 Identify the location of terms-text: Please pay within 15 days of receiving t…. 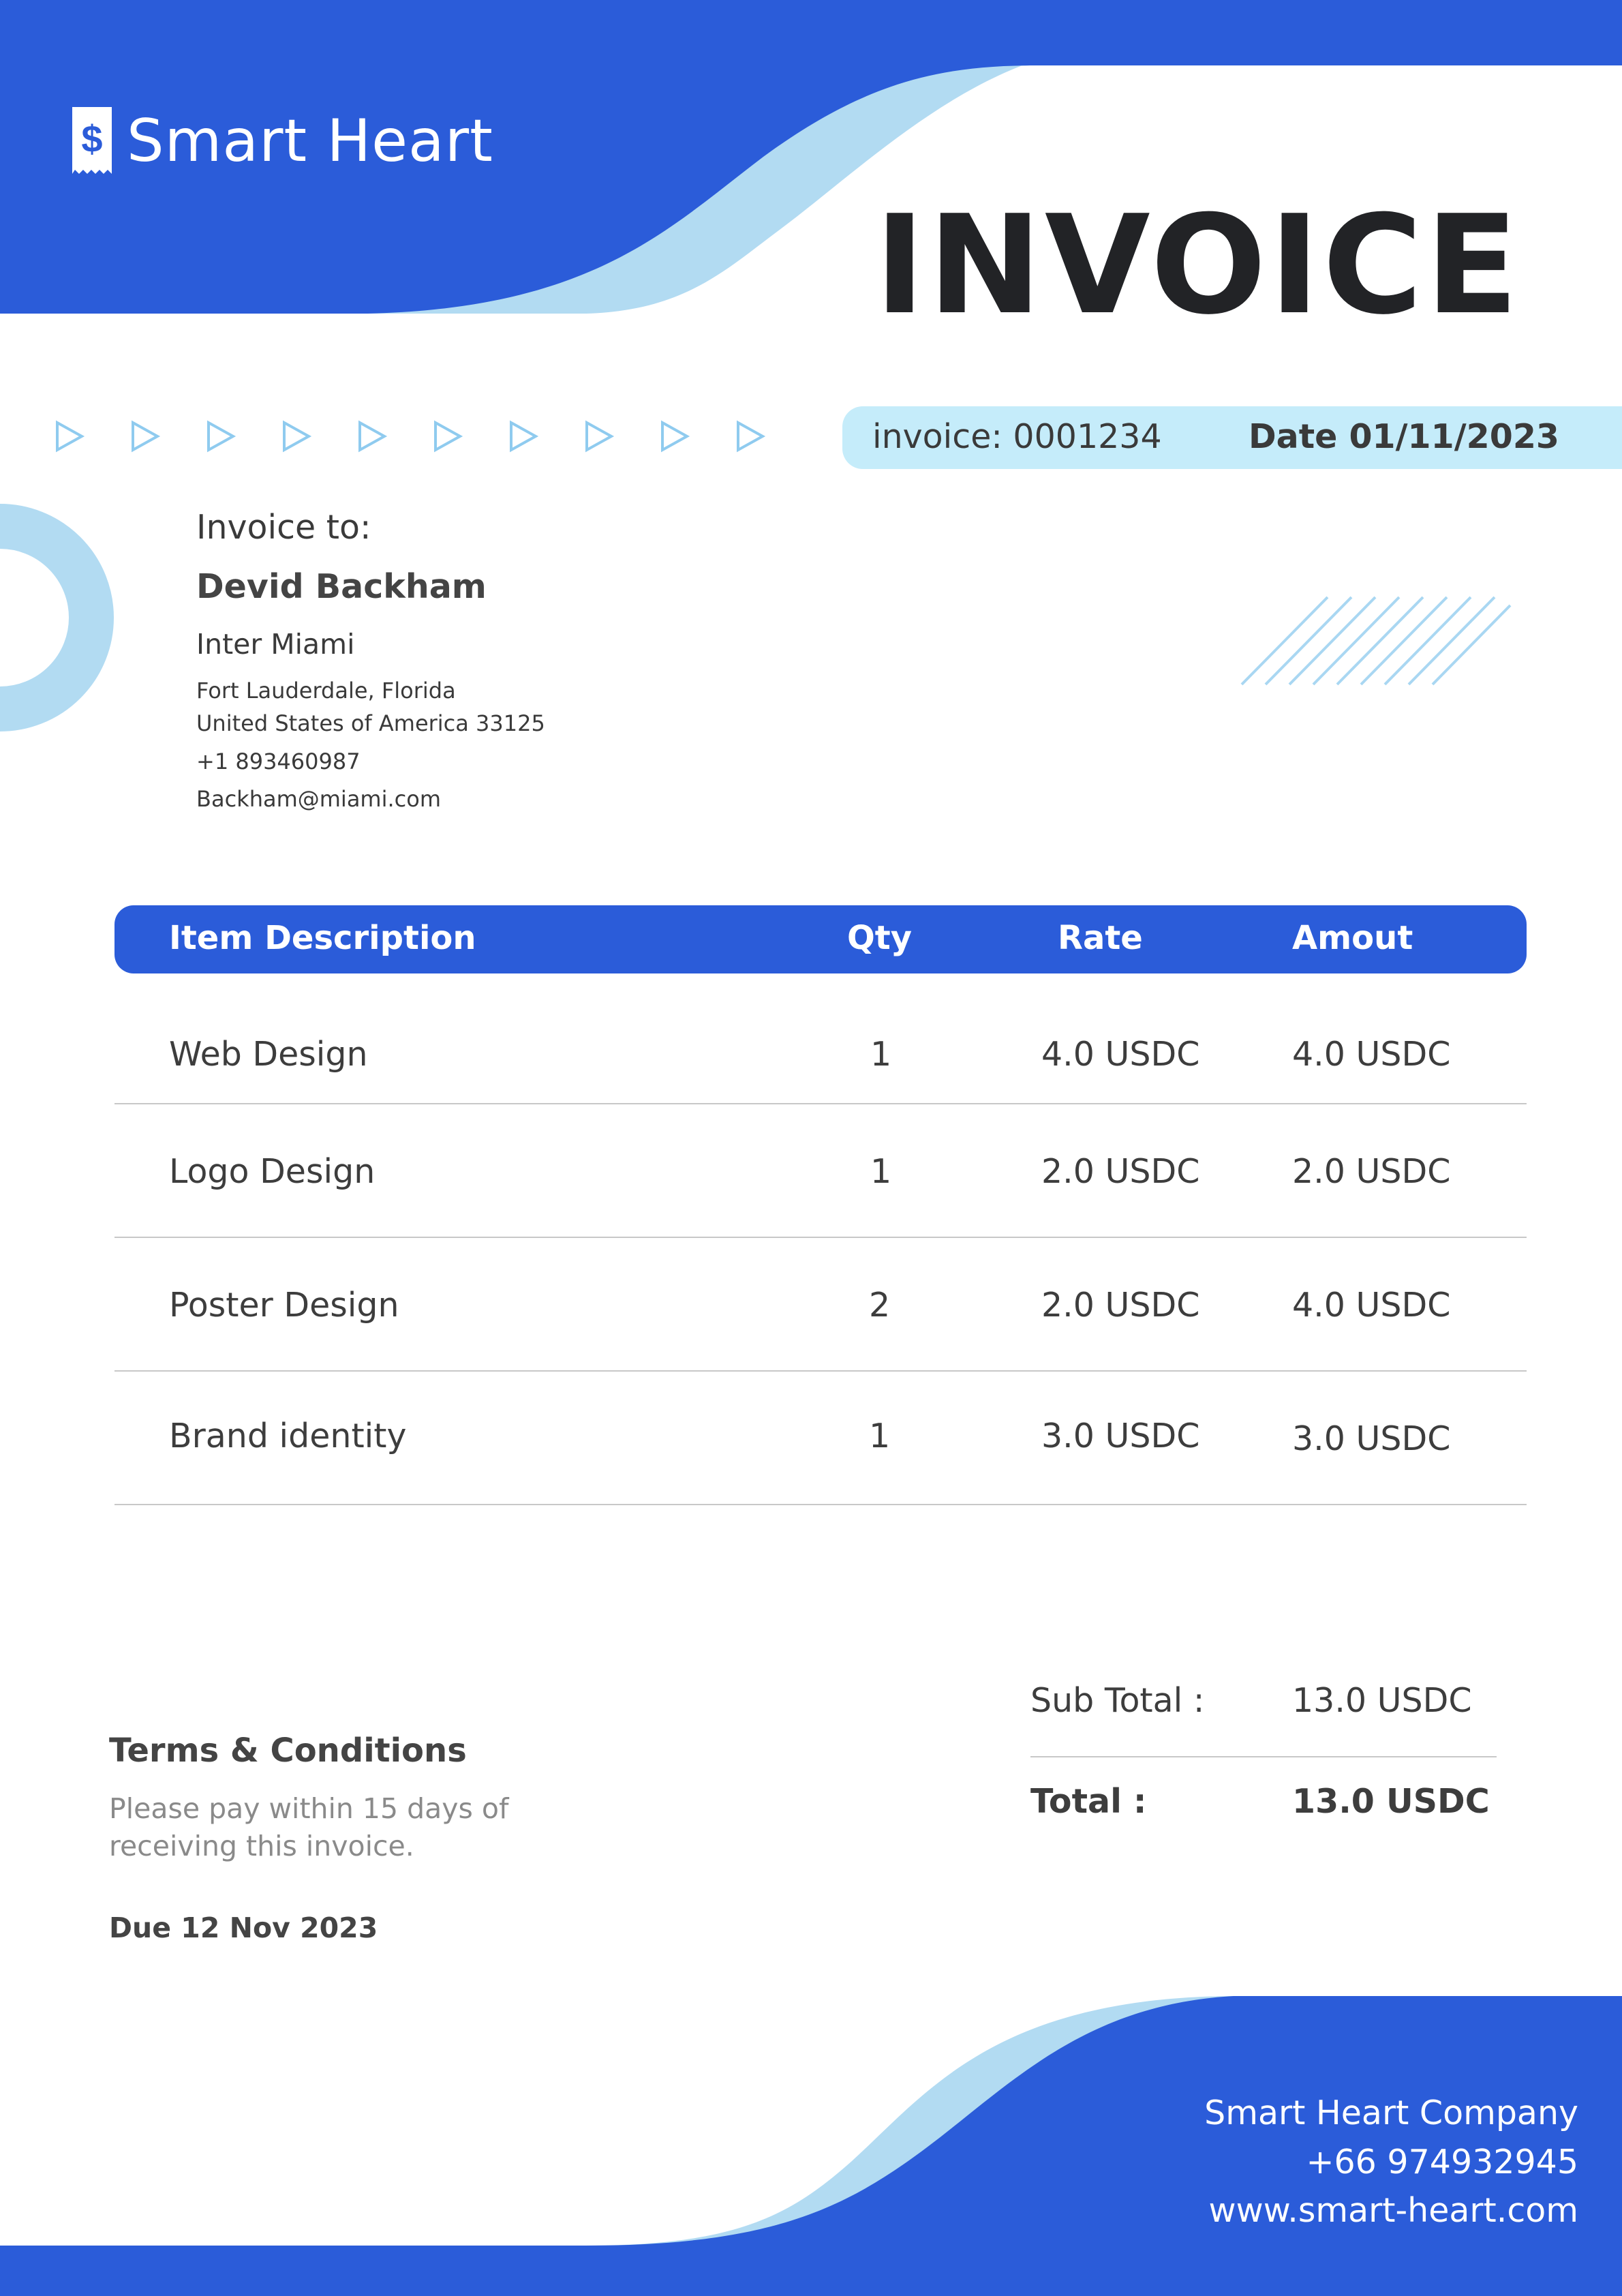
(309, 1827).